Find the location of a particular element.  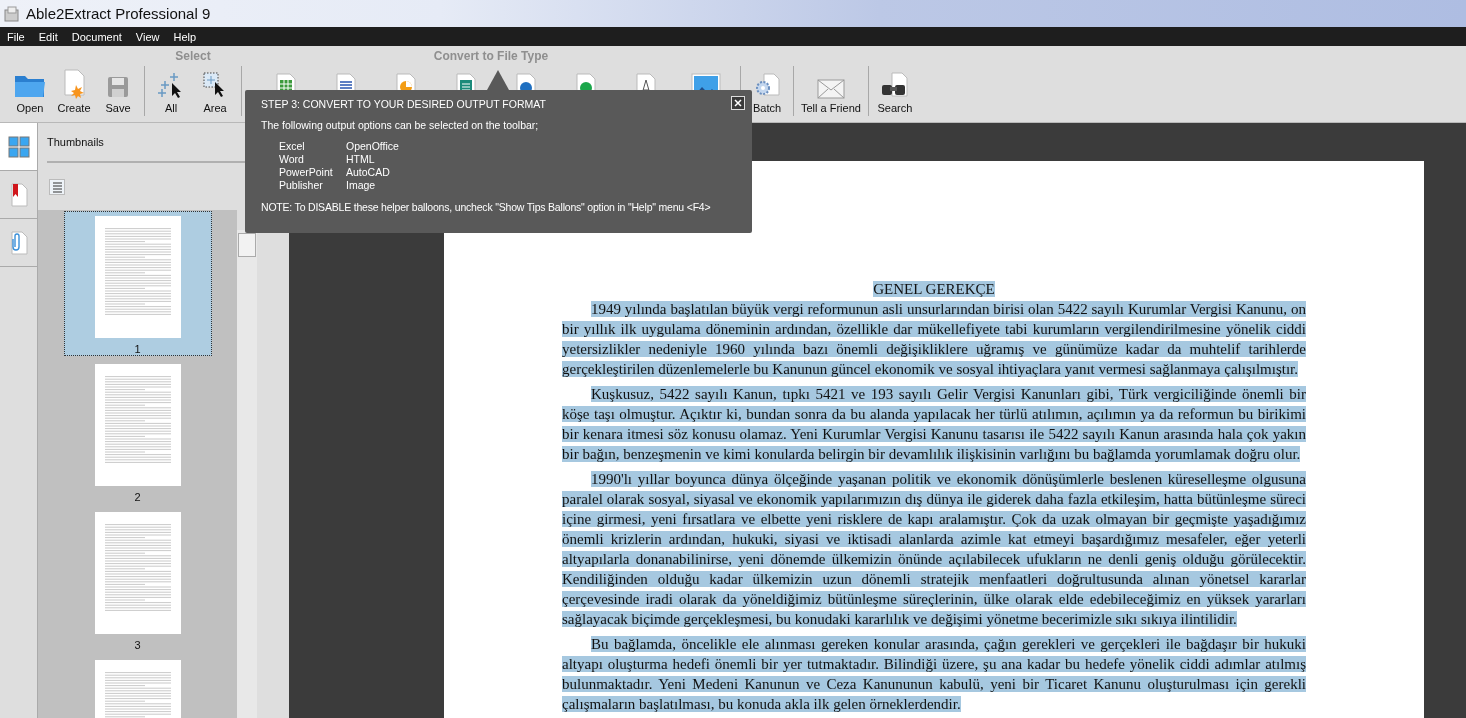

window-title: Able2Extract Professional 9 is located at coordinates (118, 13).